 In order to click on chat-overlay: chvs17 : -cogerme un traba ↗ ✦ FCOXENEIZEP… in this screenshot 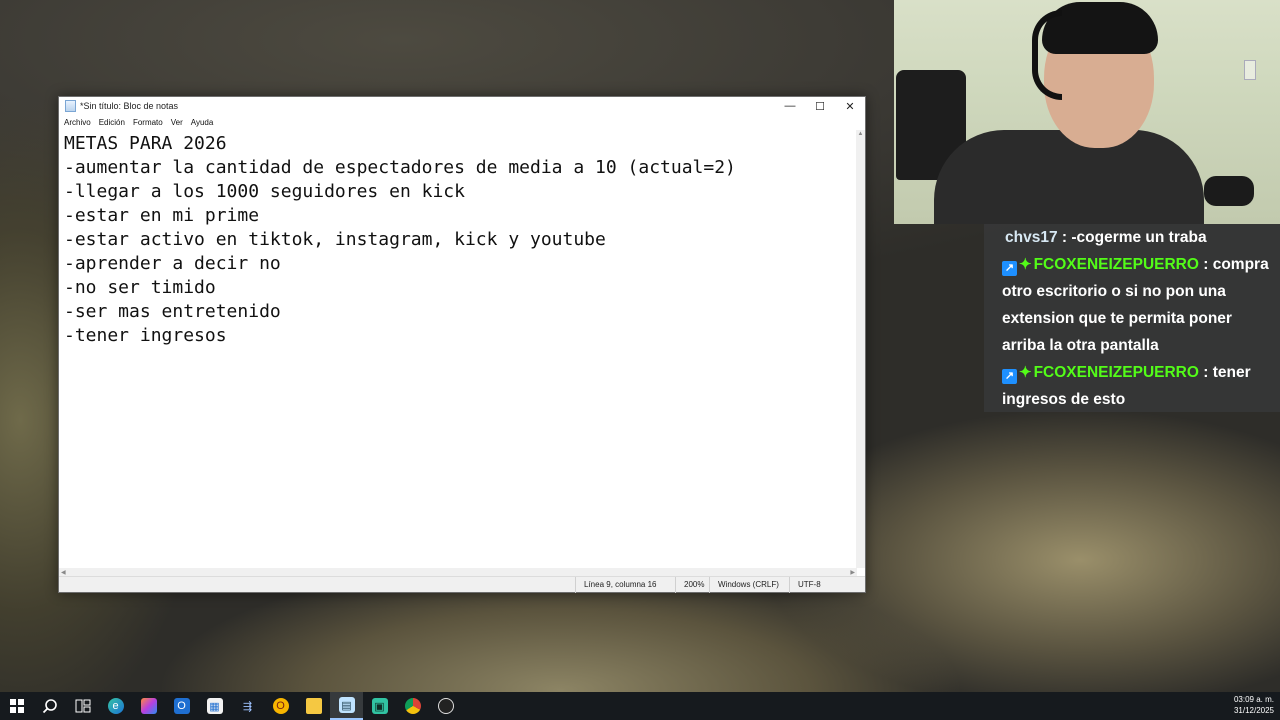, I will do `click(1132, 318)`.